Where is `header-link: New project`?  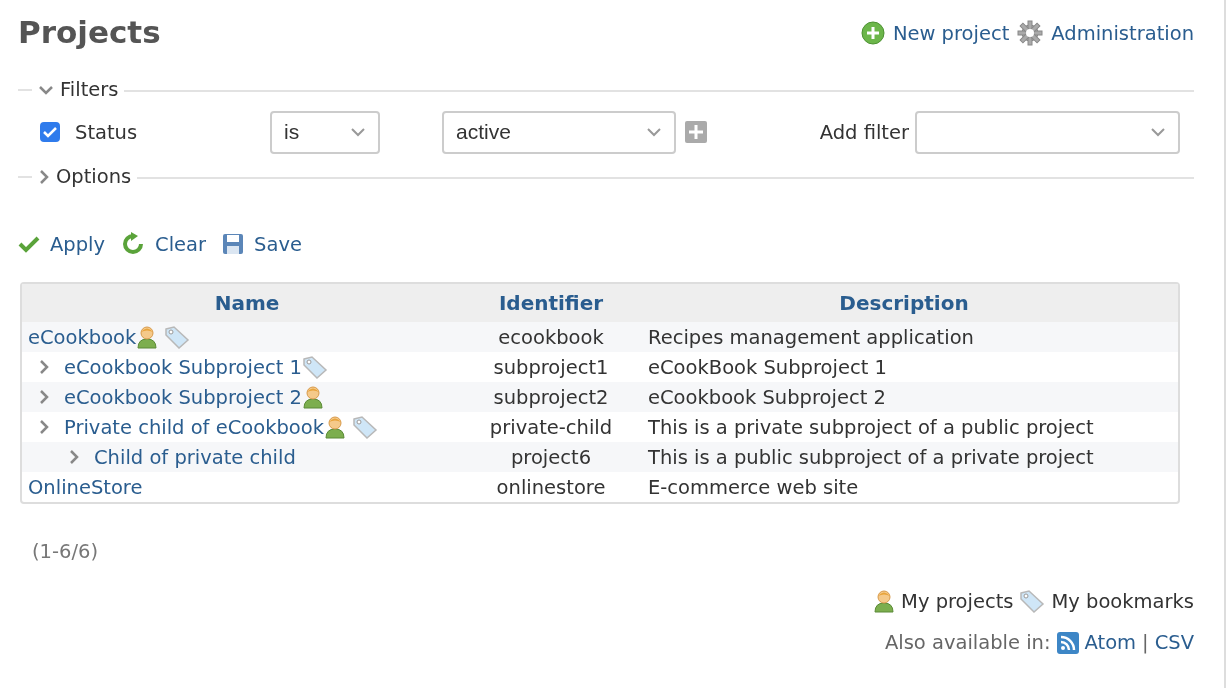 header-link: New project is located at coordinates (951, 33).